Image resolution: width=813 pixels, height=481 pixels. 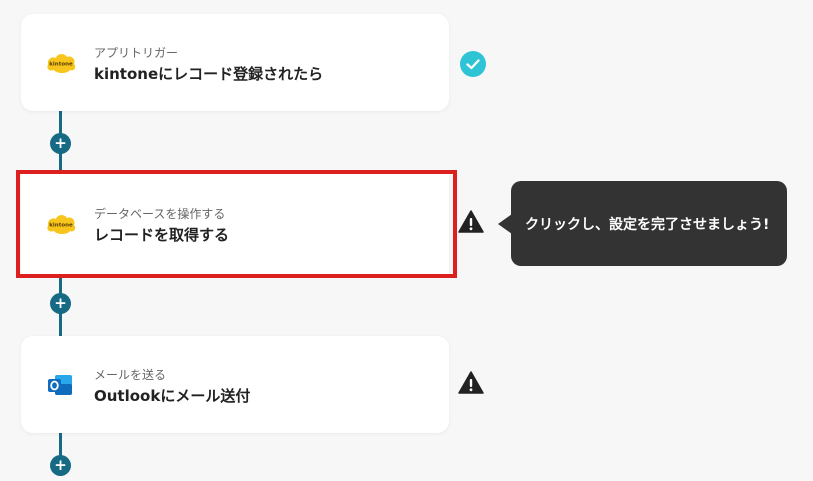 I want to click on tooltip-arrow, so click(x=505, y=224).